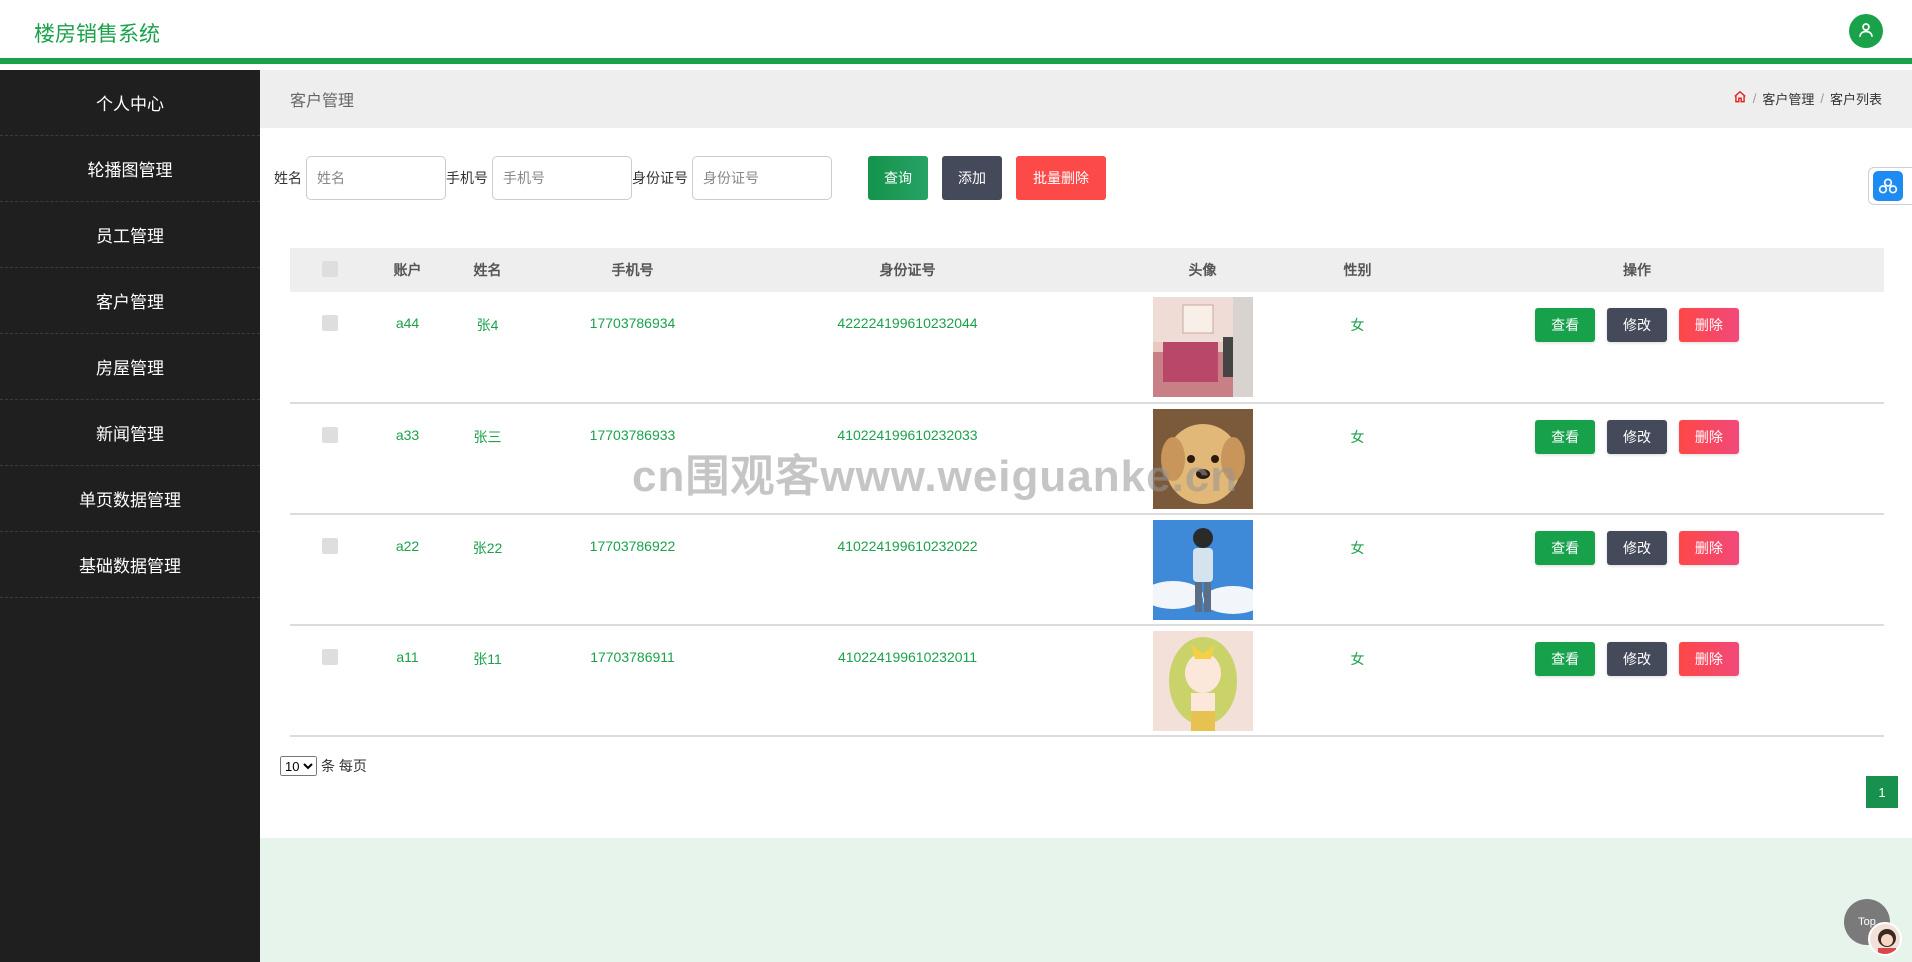 This screenshot has width=1912, height=962. What do you see at coordinates (1202, 270) in the screenshot?
I see `col-header-avatar: 头像` at bounding box center [1202, 270].